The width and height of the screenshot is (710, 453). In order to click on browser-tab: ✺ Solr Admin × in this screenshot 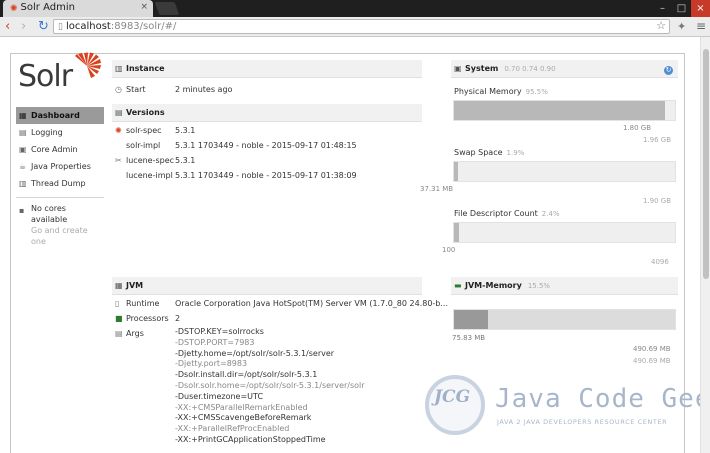, I will do `click(78, 8)`.